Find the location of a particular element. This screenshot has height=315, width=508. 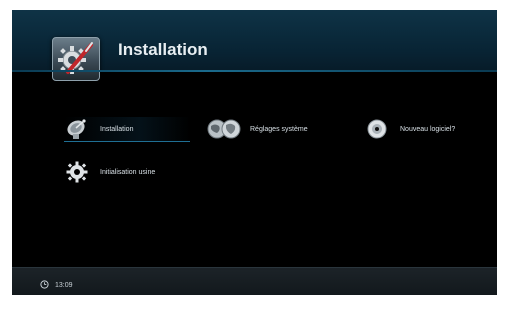

menu-item-reglages-systeme: Réglages système is located at coordinates (271, 129).